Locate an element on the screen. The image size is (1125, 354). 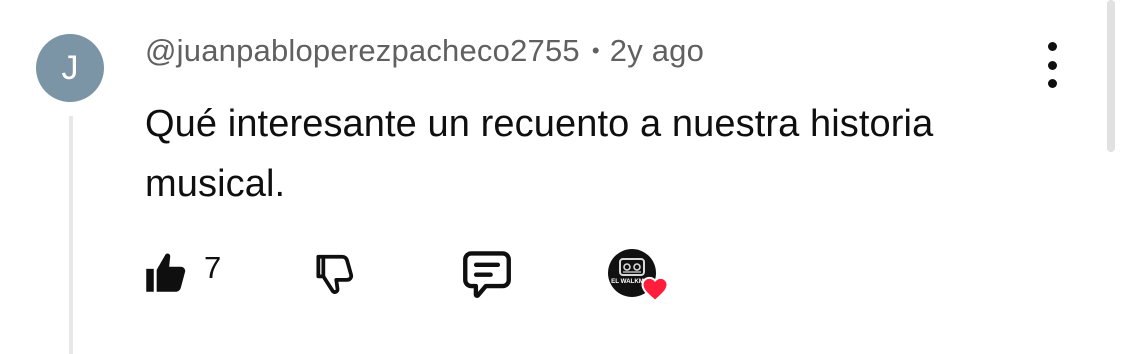
scrollbar is located at coordinates (1111, 76).